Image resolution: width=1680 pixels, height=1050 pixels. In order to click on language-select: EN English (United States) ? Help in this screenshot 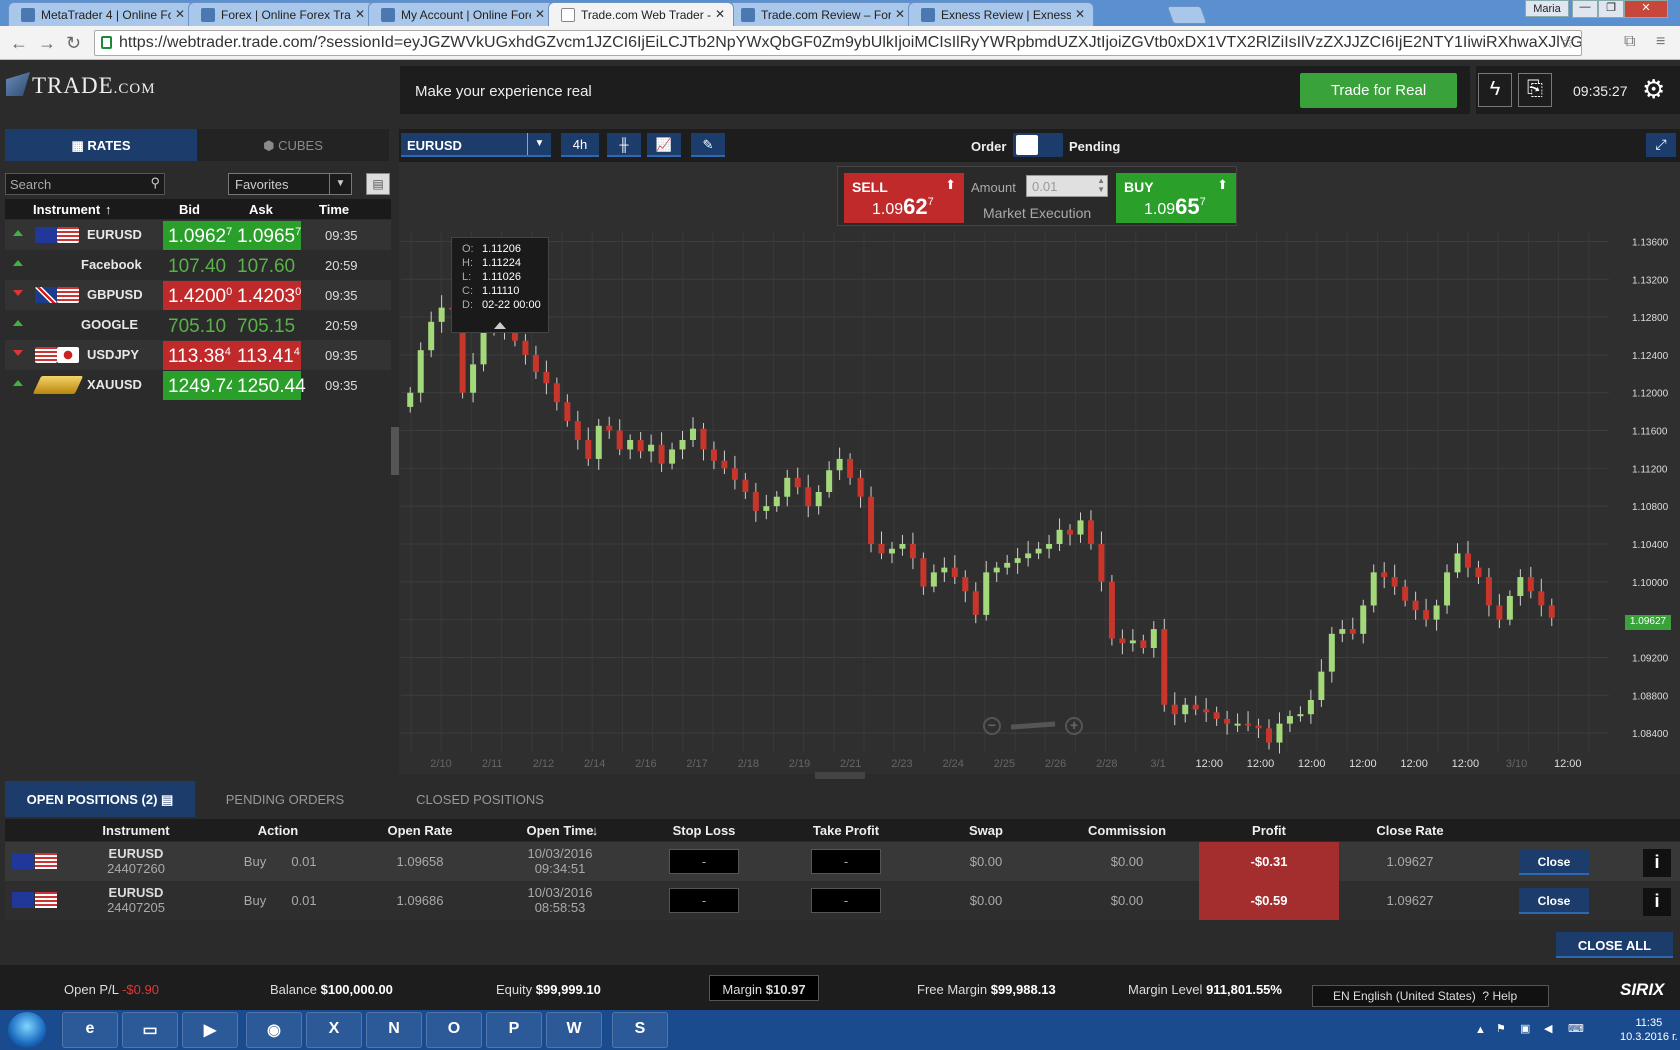, I will do `click(1430, 996)`.